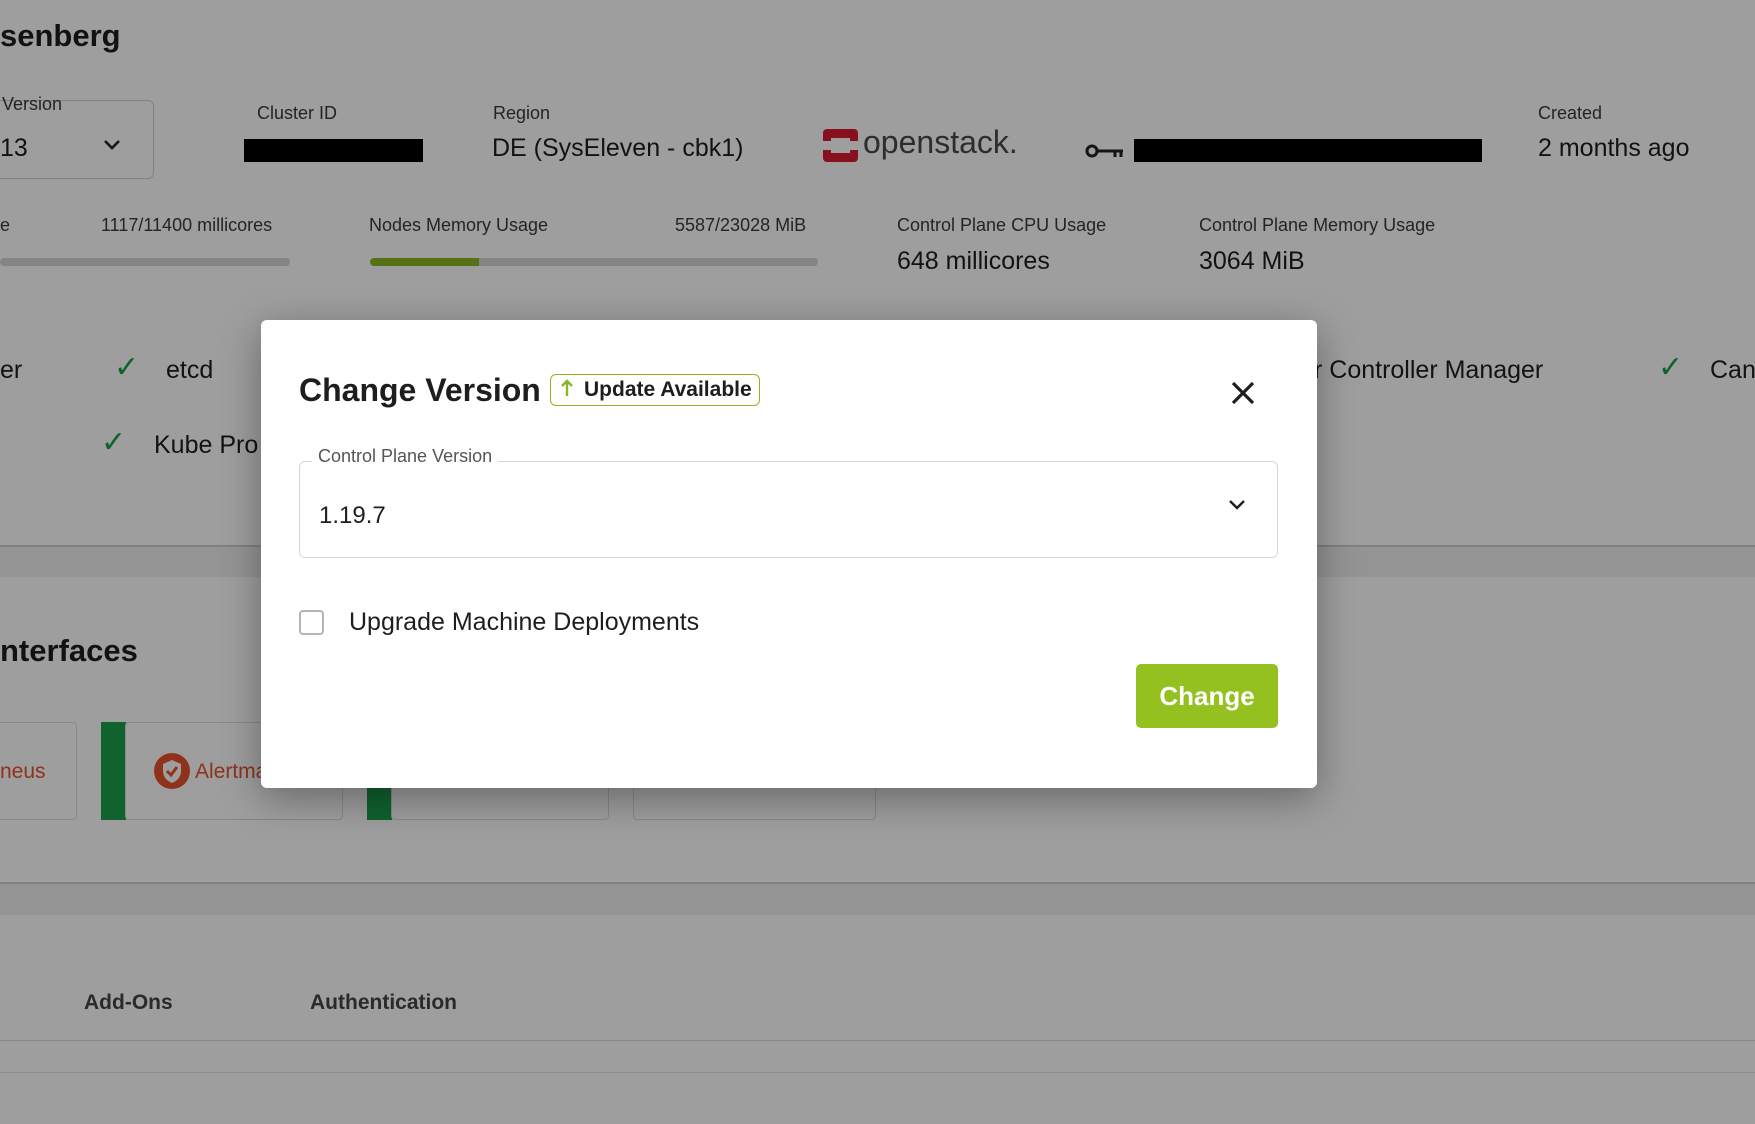 This screenshot has height=1124, width=1755. Describe the element at coordinates (420, 390) in the screenshot. I see `dialog-title: Change Version` at that location.